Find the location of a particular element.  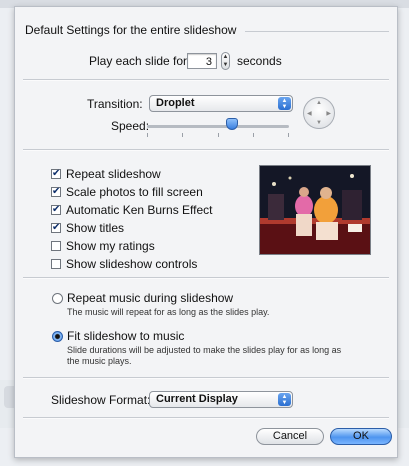

play-each-slide-label: Play each slide for is located at coordinates (138, 61).